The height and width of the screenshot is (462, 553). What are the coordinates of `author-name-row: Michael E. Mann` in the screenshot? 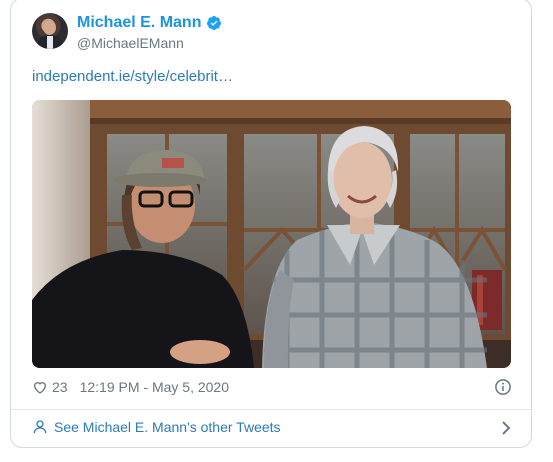 It's located at (149, 23).